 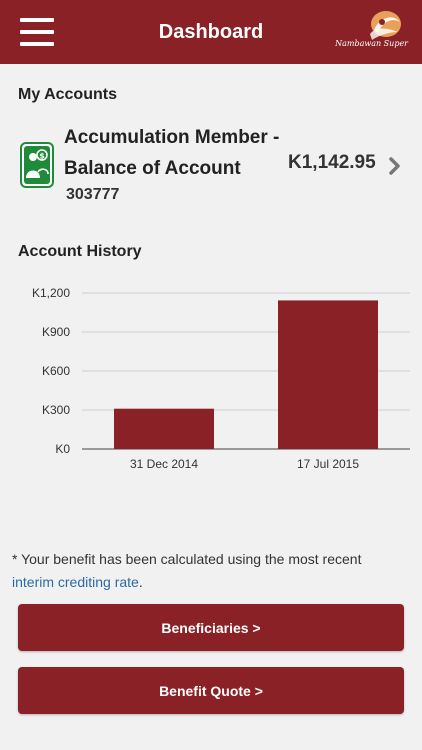 I want to click on account-name: Accumulation Member - Balance of Account, so click(x=172, y=153).